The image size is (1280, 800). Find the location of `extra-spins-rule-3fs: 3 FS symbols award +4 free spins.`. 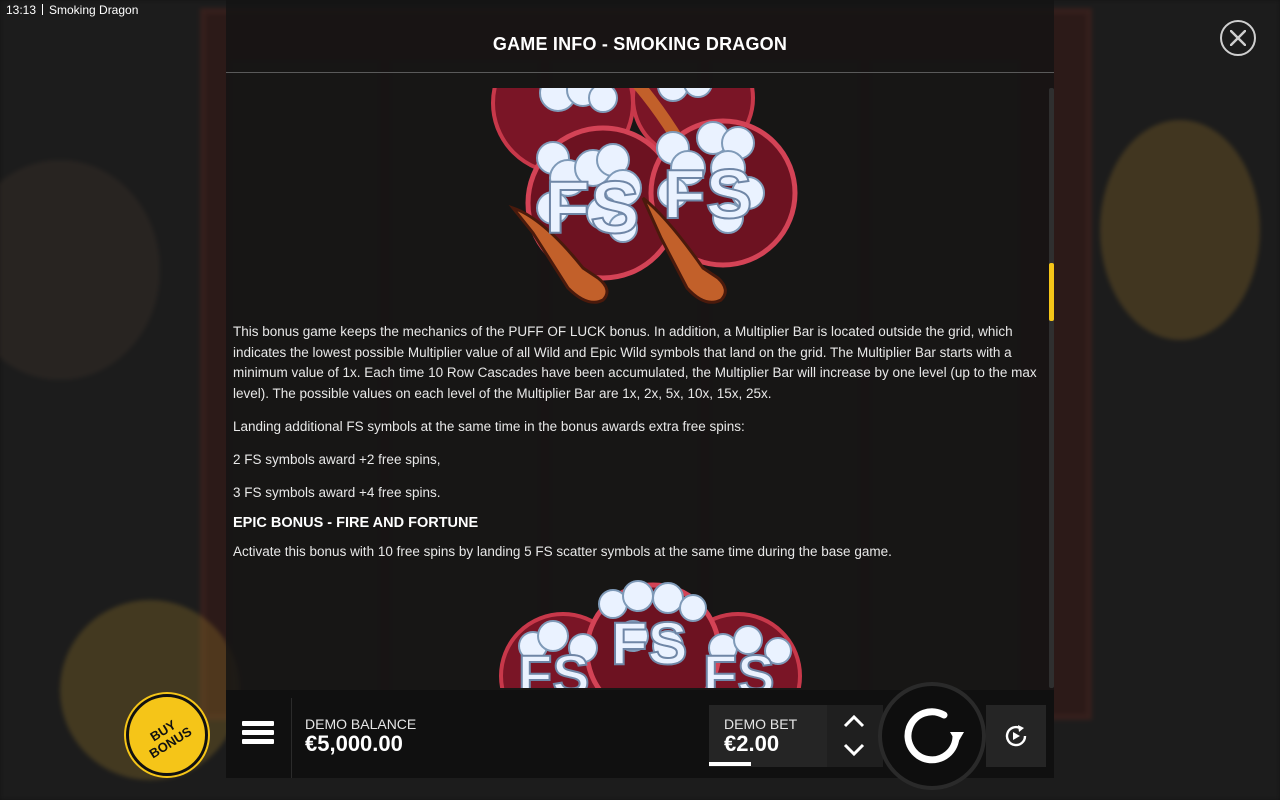

extra-spins-rule-3fs: 3 FS symbols award +4 free spins. is located at coordinates (337, 492).